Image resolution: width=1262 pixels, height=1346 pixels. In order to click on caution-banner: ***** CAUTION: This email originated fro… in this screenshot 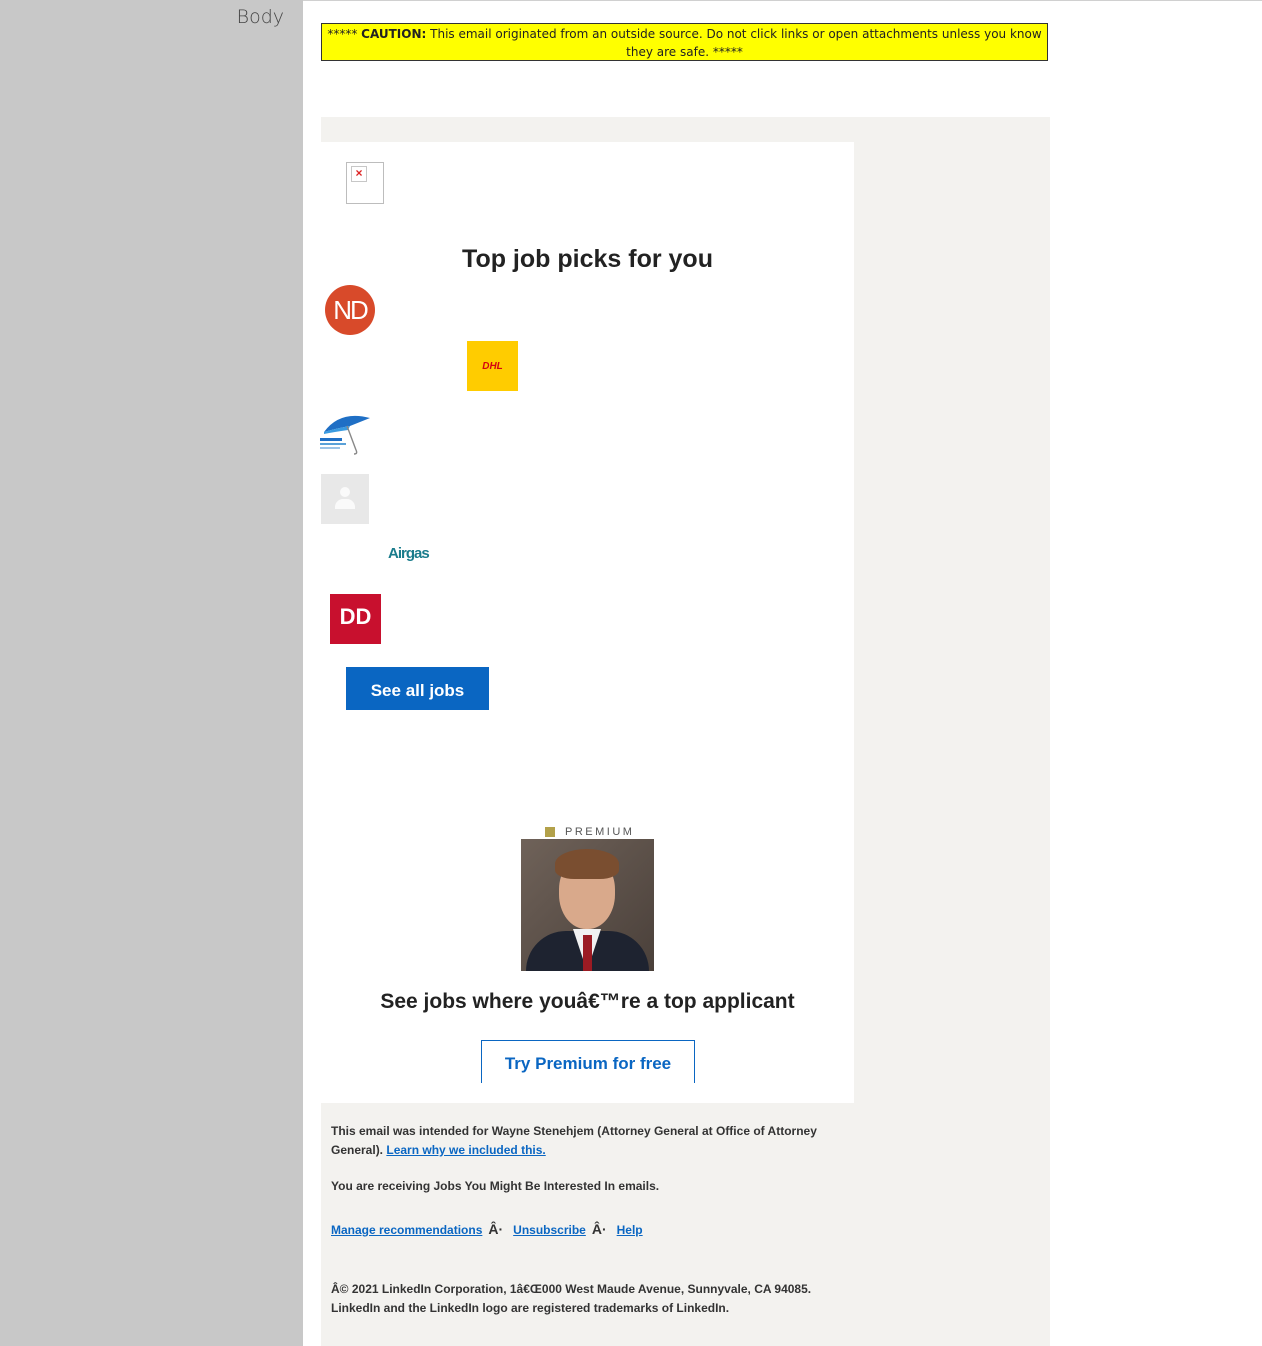, I will do `click(684, 42)`.